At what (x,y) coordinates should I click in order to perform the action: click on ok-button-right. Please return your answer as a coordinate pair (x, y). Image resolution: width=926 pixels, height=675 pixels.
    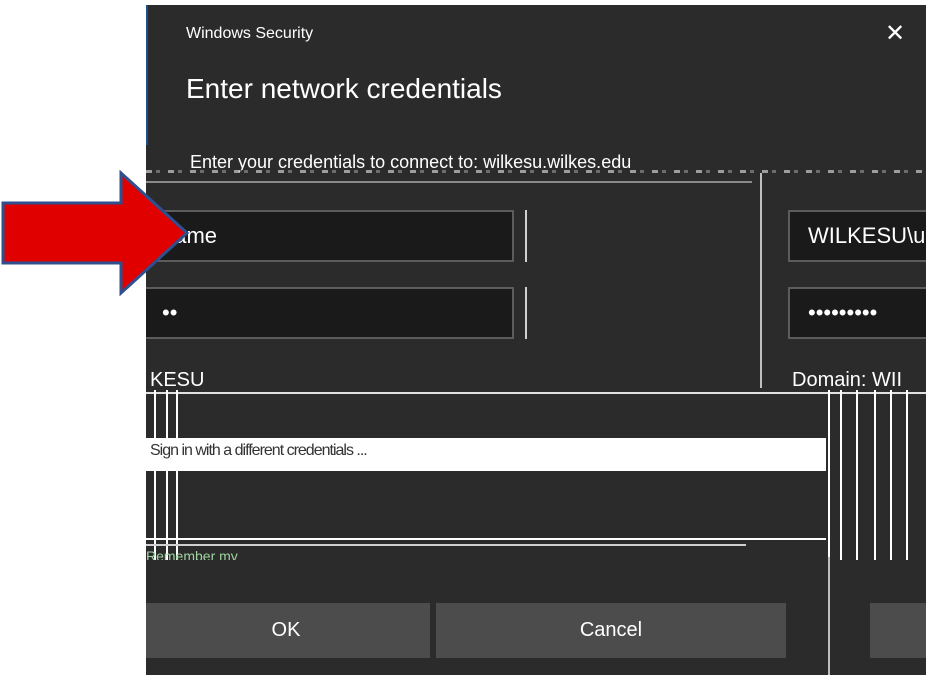
    Looking at the image, I should click on (898, 630).